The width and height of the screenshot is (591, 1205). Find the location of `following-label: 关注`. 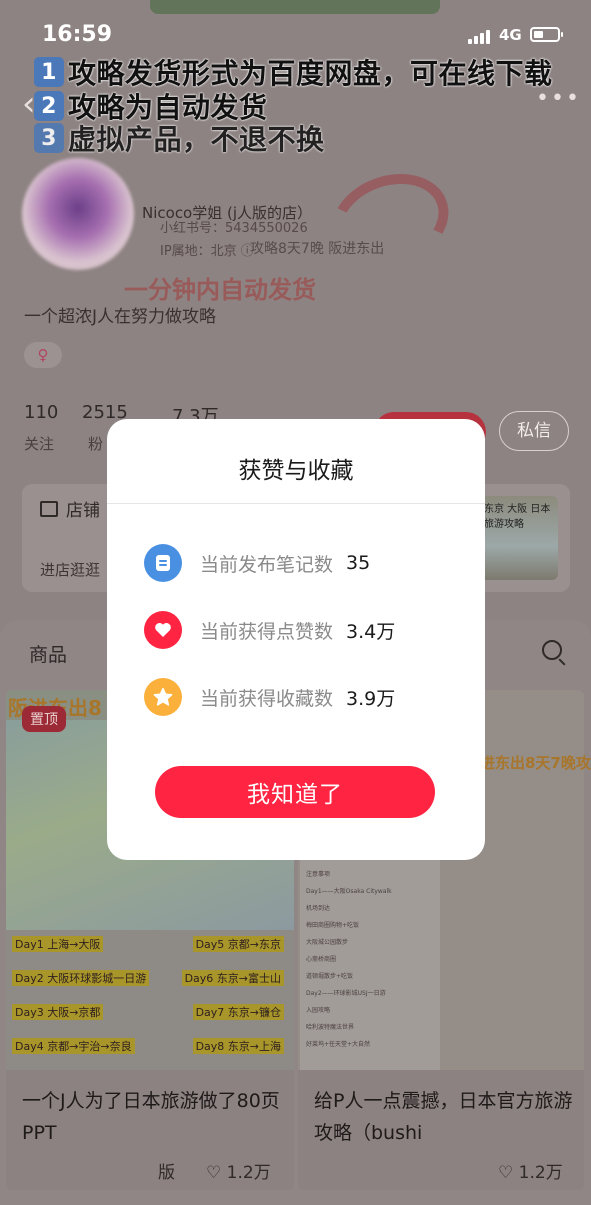

following-label: 关注 is located at coordinates (39, 444).